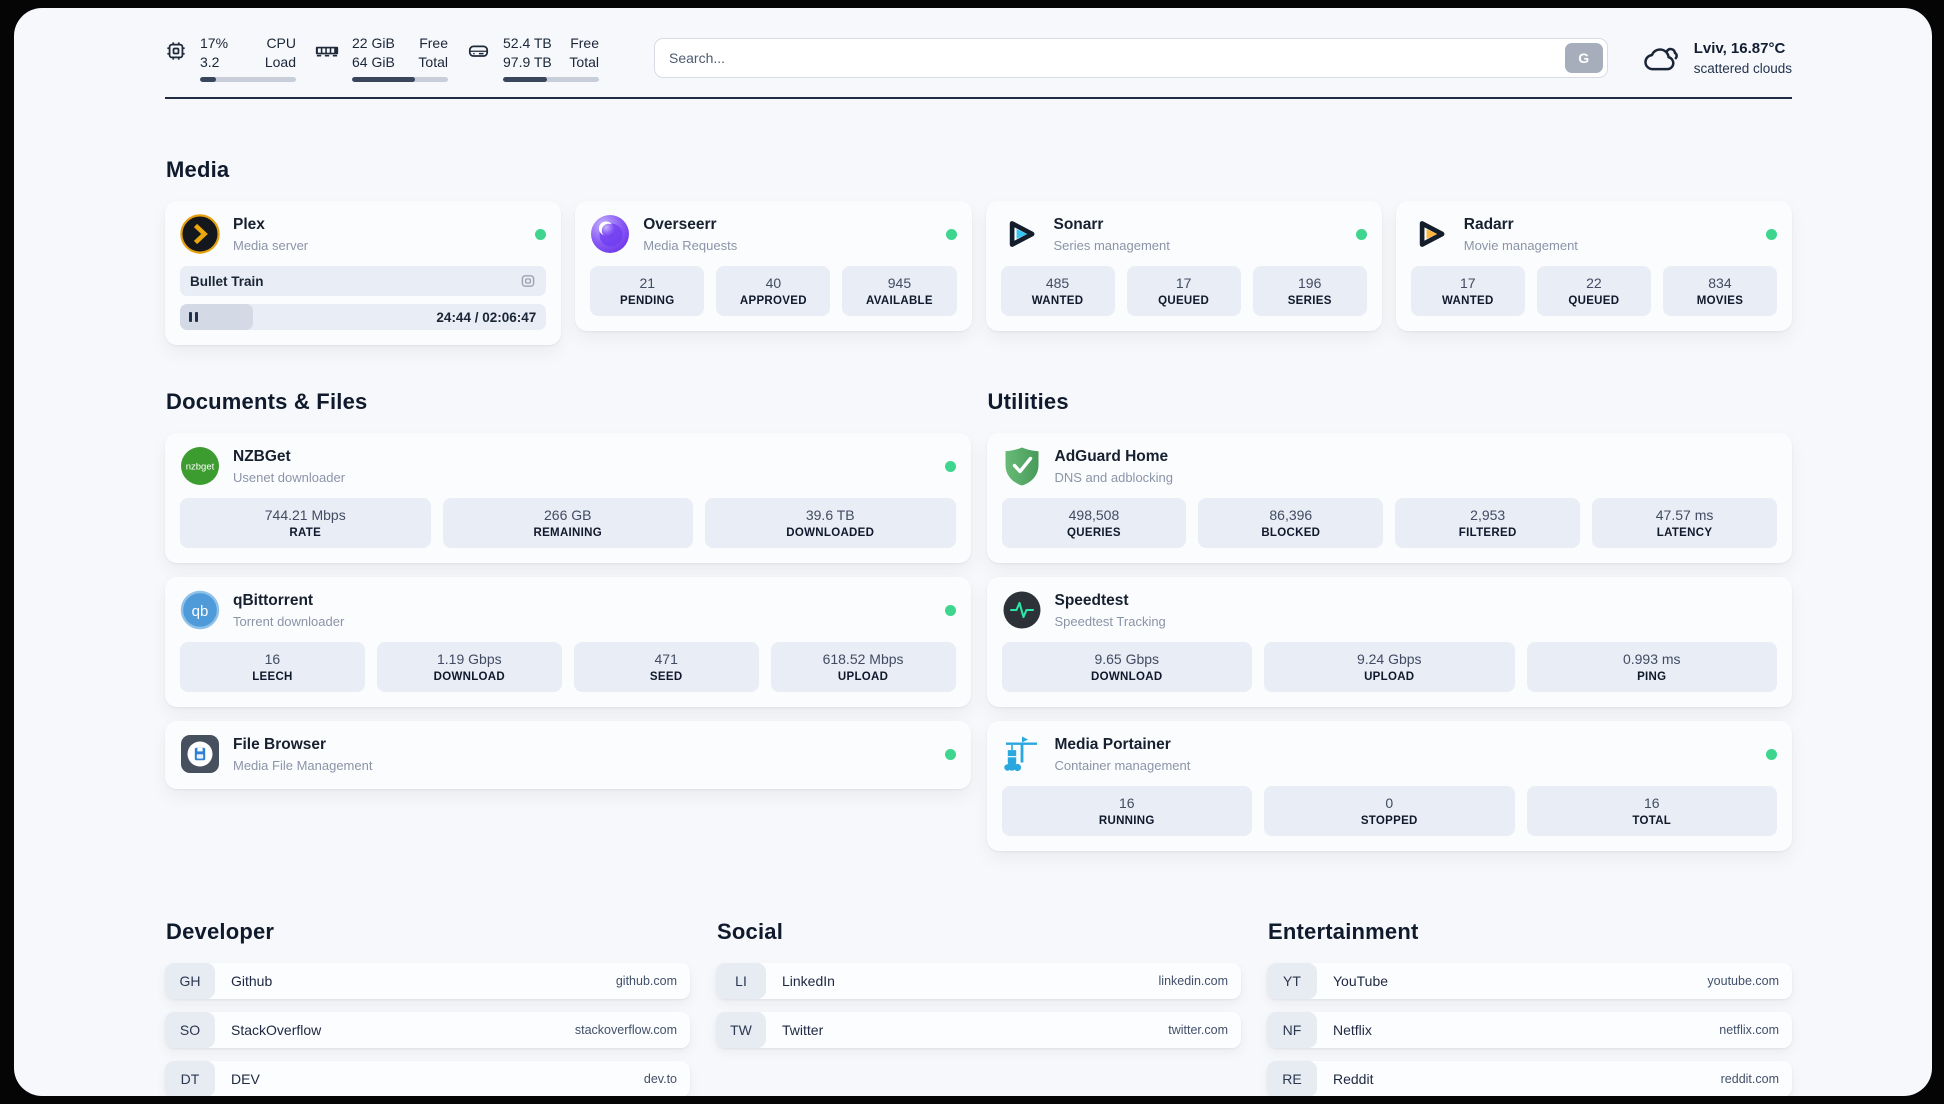  Describe the element at coordinates (978, 981) in the screenshot. I see `bookmark-linkedin: LI LinkedIn linkedin.com` at that location.